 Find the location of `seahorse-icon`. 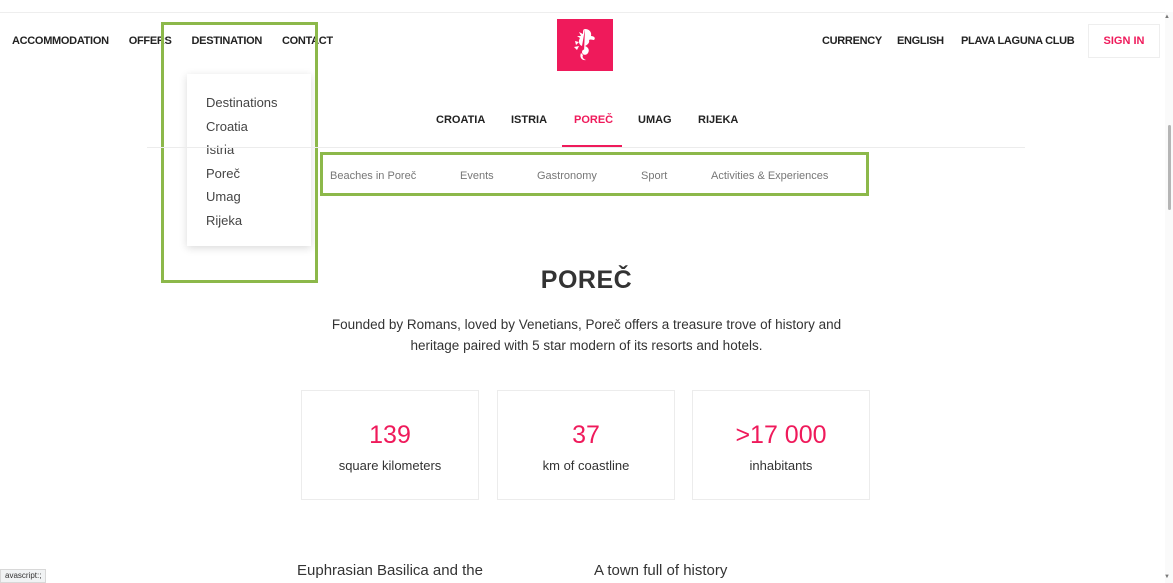

seahorse-icon is located at coordinates (584, 45).